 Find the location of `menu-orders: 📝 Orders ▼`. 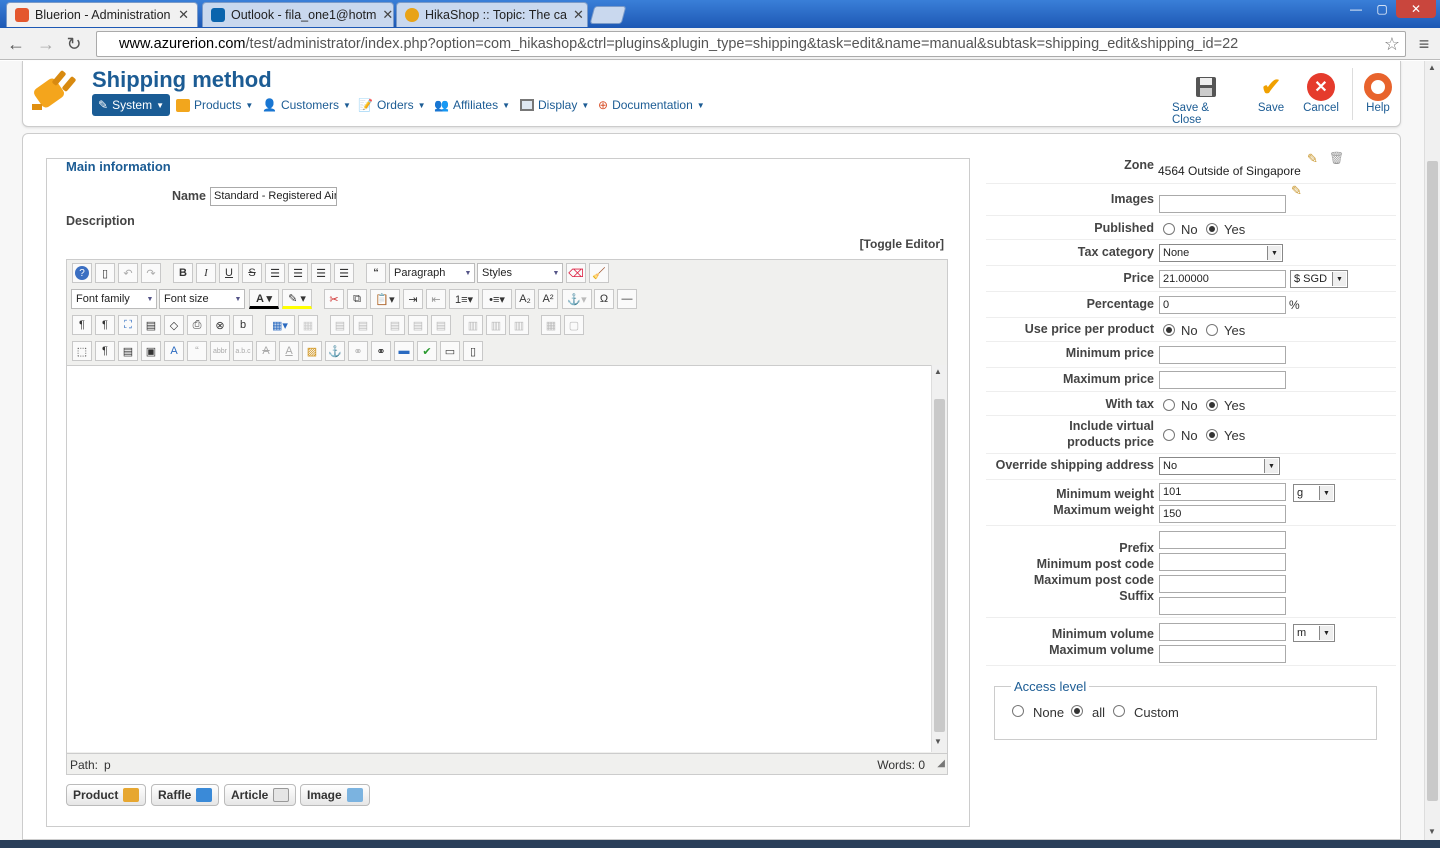

menu-orders: 📝 Orders ▼ is located at coordinates (392, 105).